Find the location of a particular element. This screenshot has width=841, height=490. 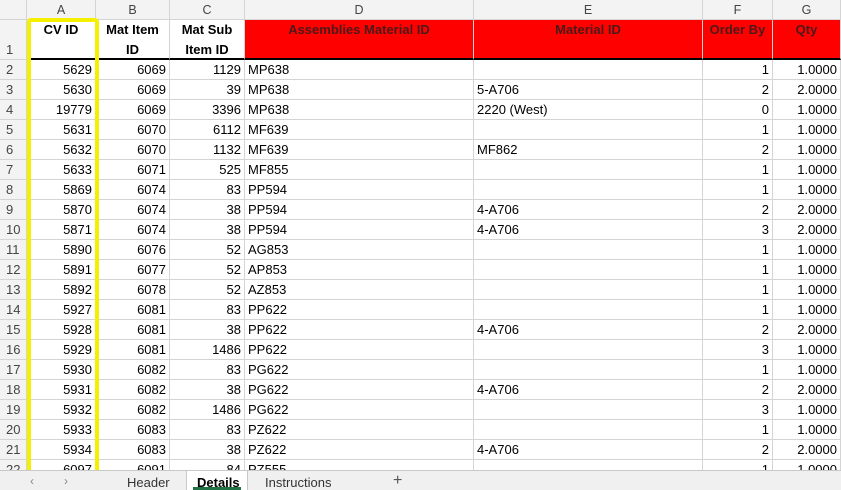

cell-assemblies-material-id: AZ853 is located at coordinates (359, 290).